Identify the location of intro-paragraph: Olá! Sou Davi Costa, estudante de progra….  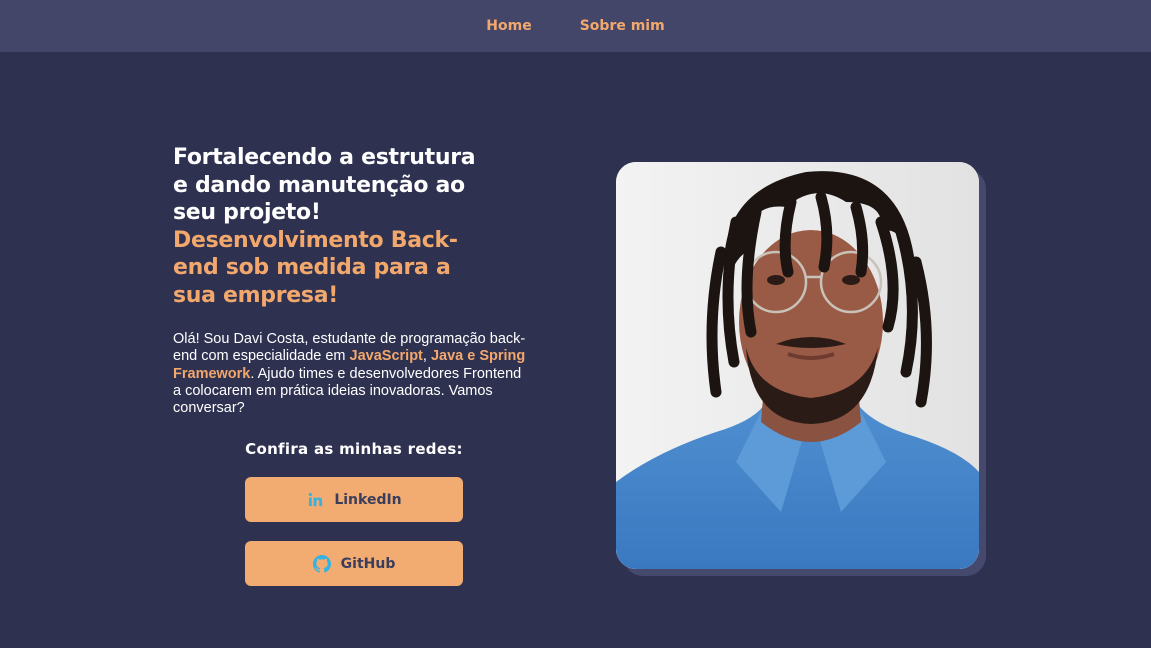
(353, 374).